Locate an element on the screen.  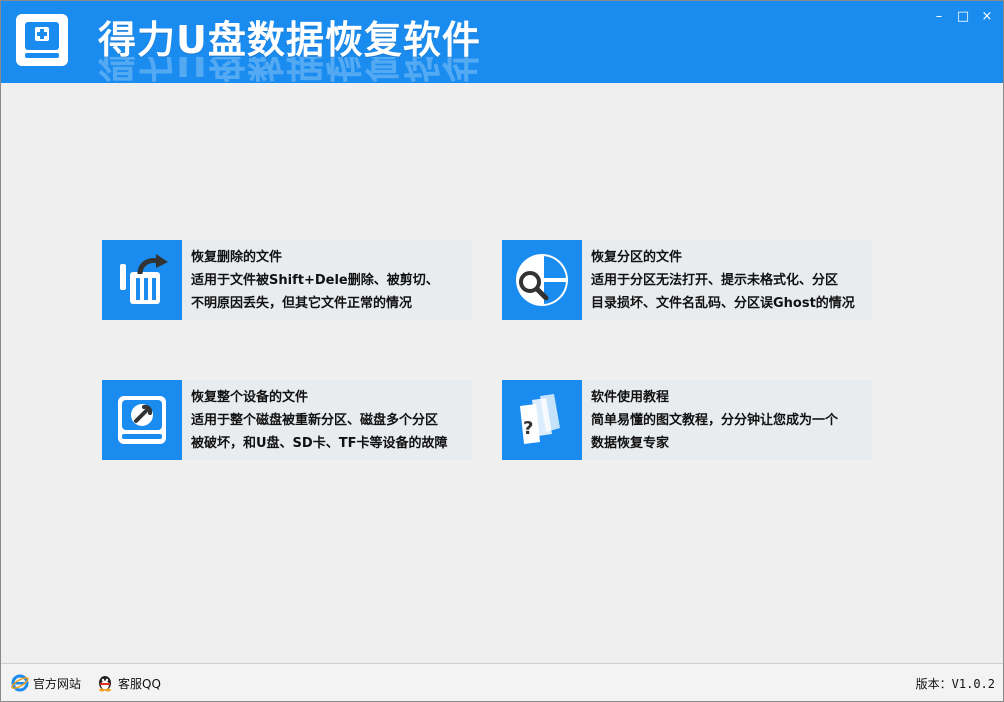
close-button: × is located at coordinates (987, 17).